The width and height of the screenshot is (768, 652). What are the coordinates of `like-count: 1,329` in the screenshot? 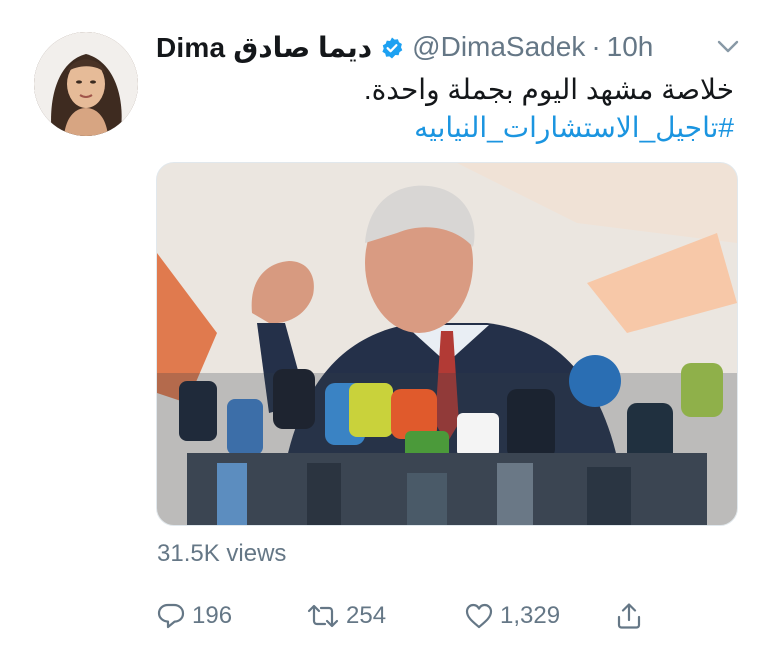 It's located at (530, 615).